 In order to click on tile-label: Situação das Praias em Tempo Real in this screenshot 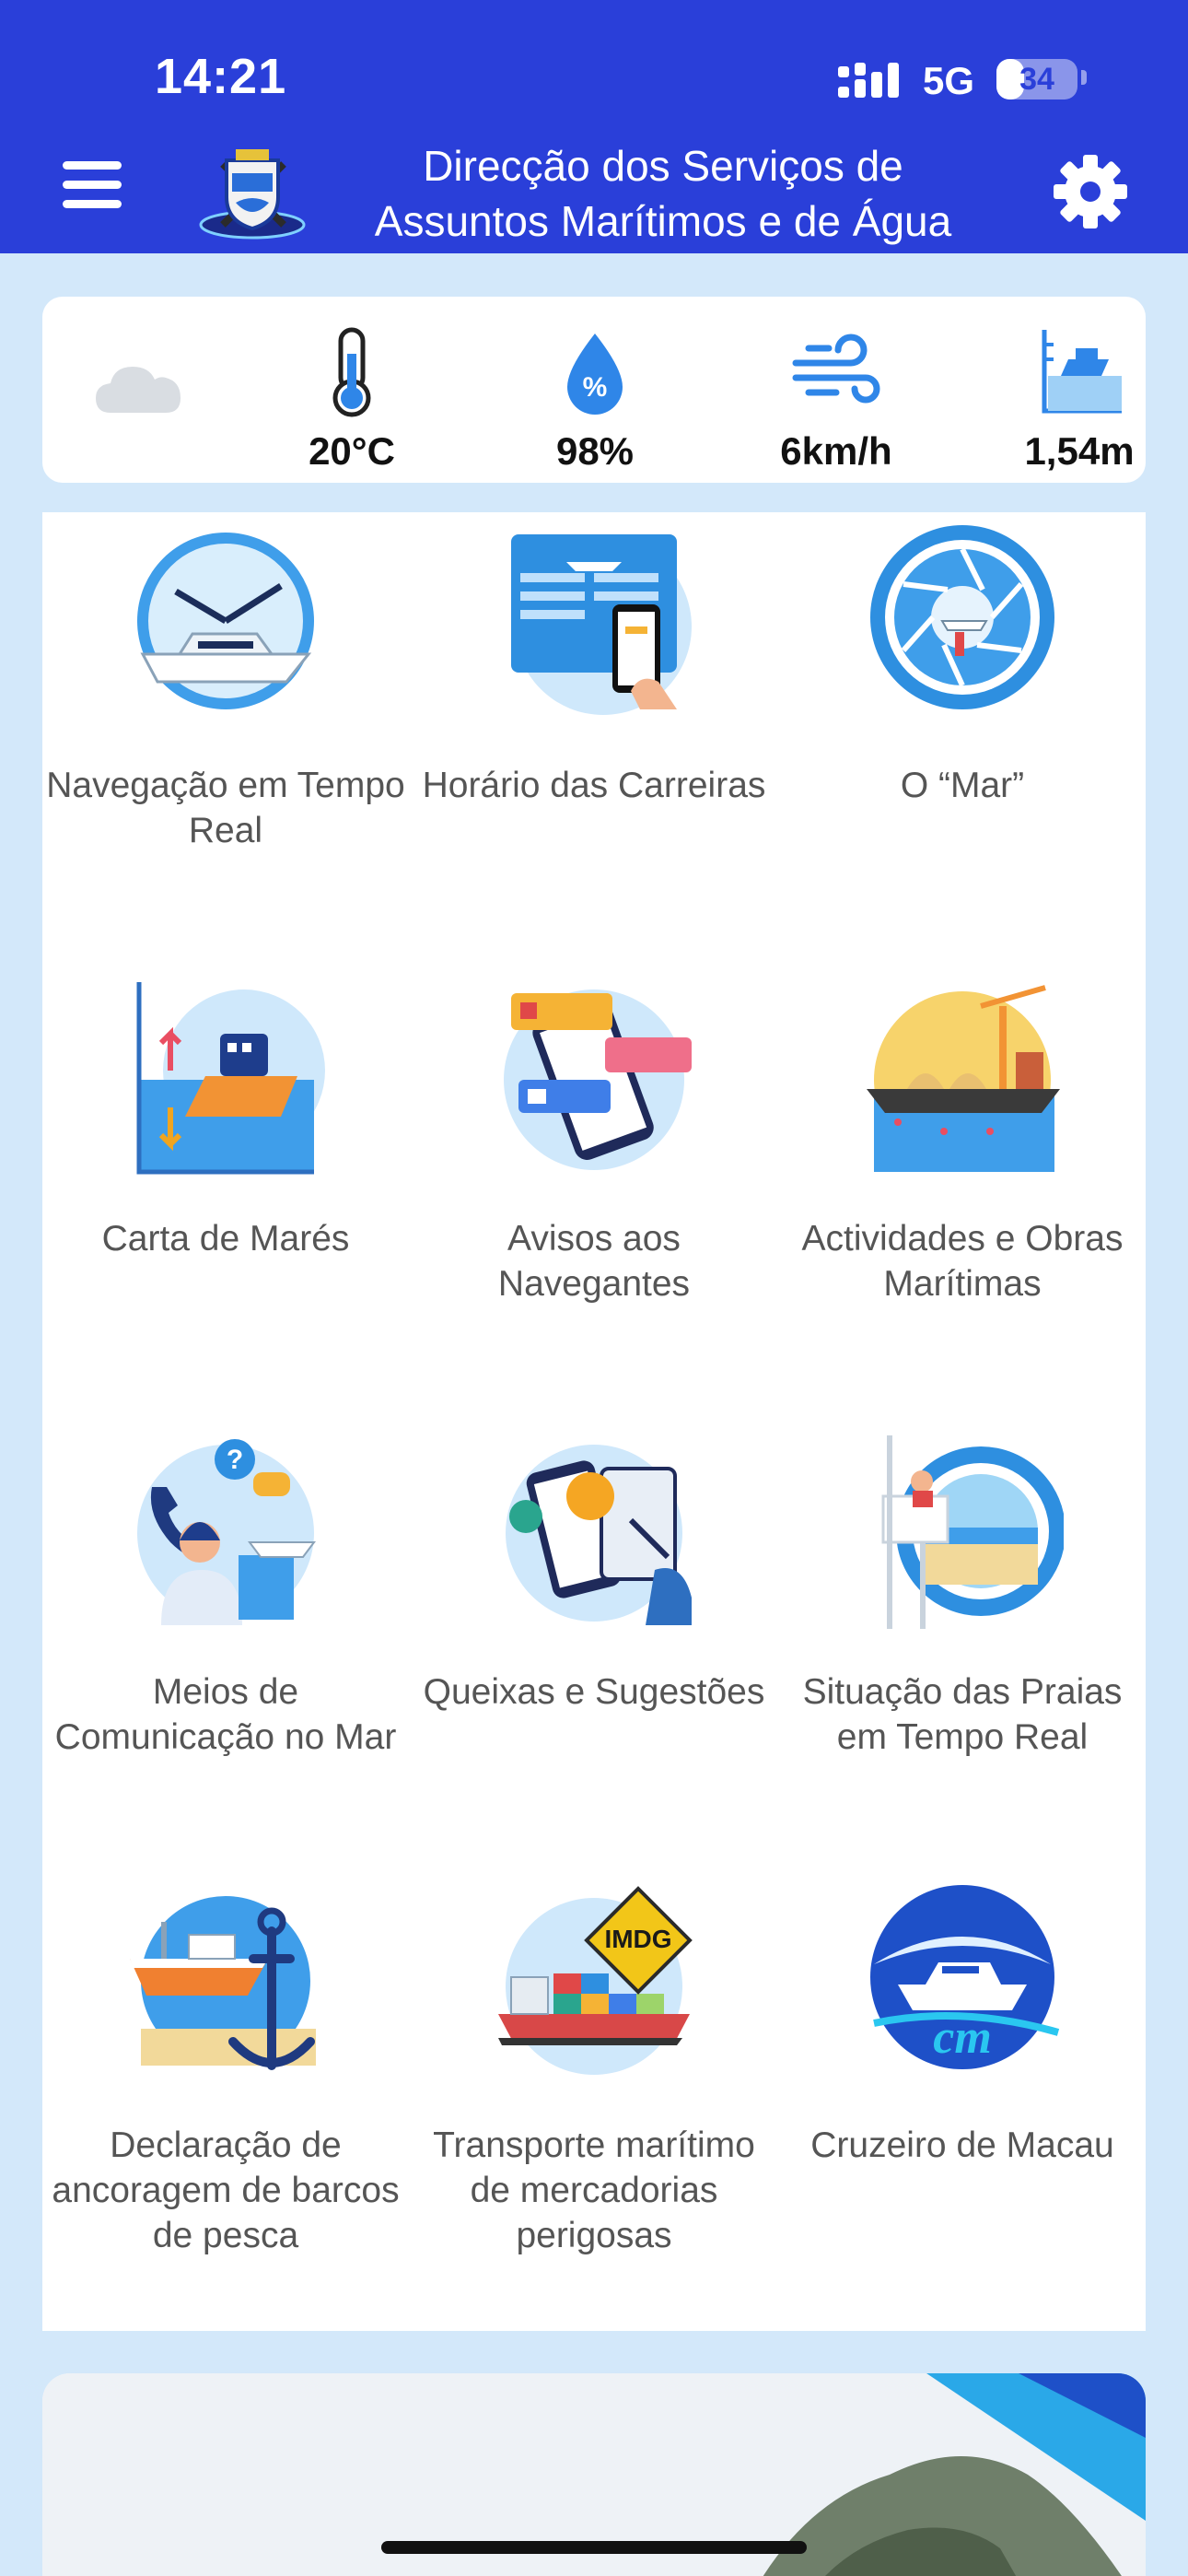, I will do `click(962, 1714)`.